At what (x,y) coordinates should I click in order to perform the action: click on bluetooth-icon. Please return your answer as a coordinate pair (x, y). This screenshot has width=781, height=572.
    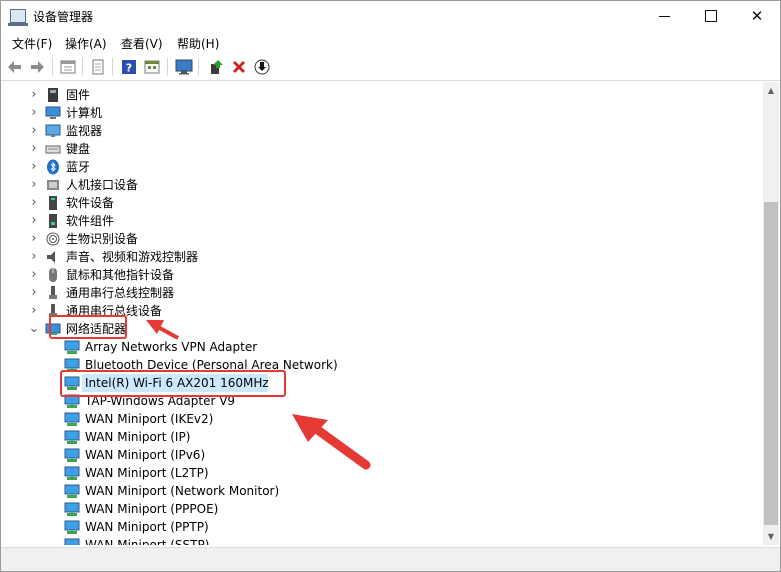
    Looking at the image, I should click on (53, 167).